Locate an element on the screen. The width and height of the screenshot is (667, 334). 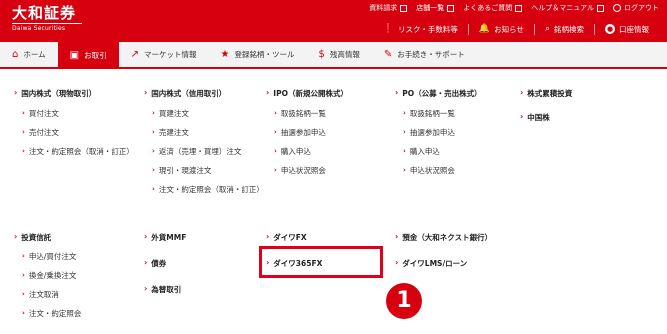
trading-icon: ▣ is located at coordinates (74, 55).